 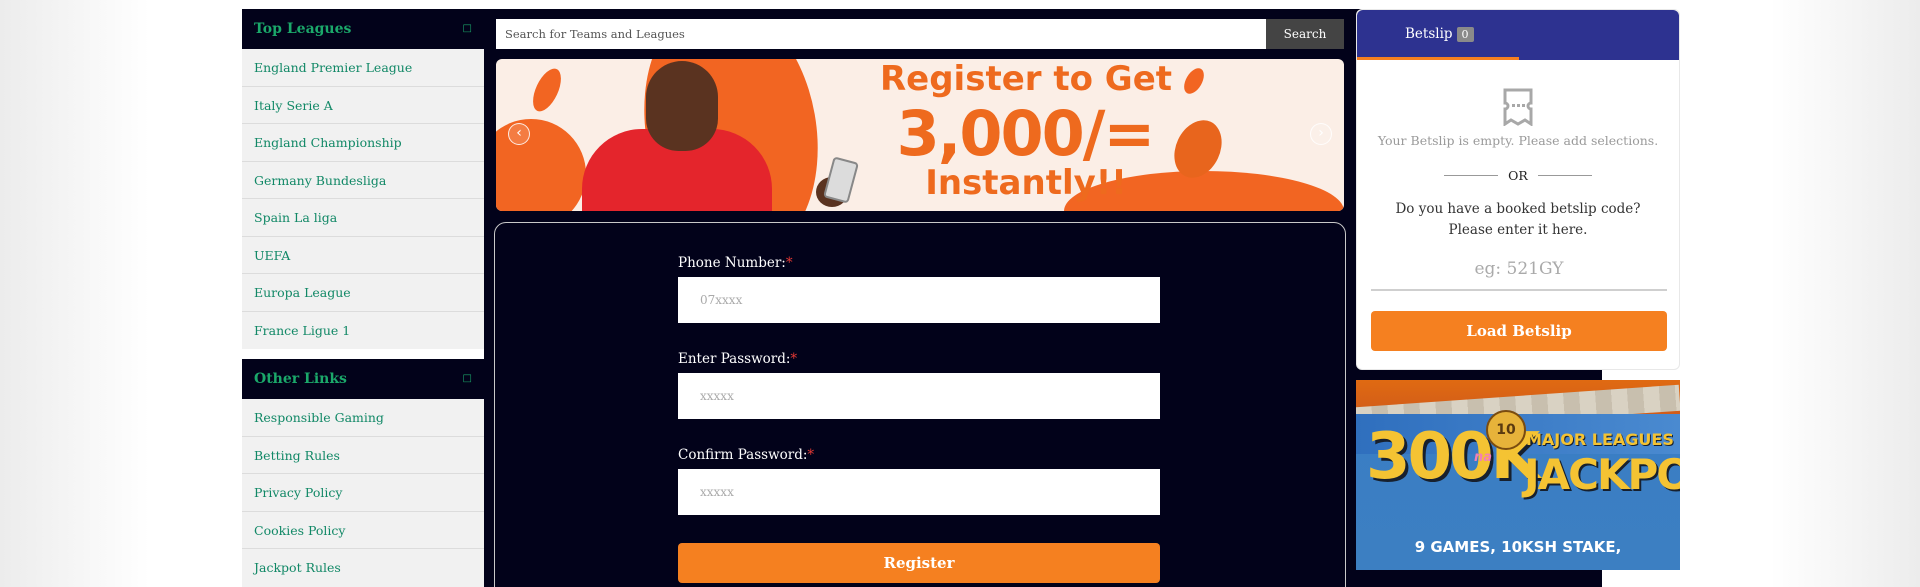 I want to click on phone-icon, so click(x=841, y=180).